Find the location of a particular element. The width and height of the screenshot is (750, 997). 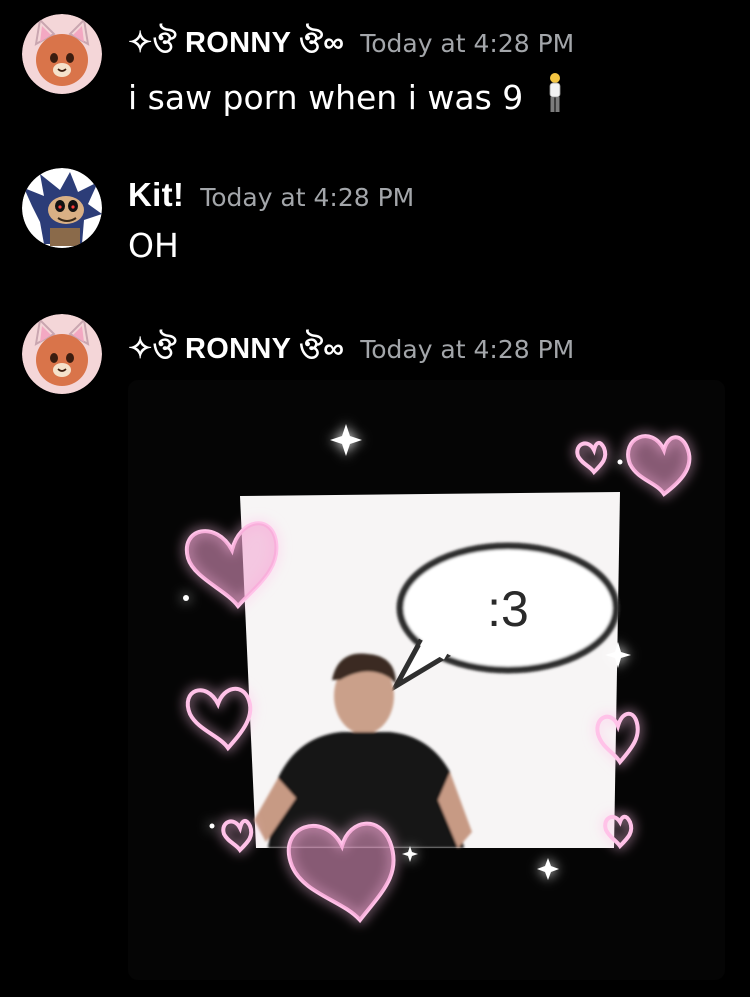

message-text-content: OH is located at coordinates (153, 245).